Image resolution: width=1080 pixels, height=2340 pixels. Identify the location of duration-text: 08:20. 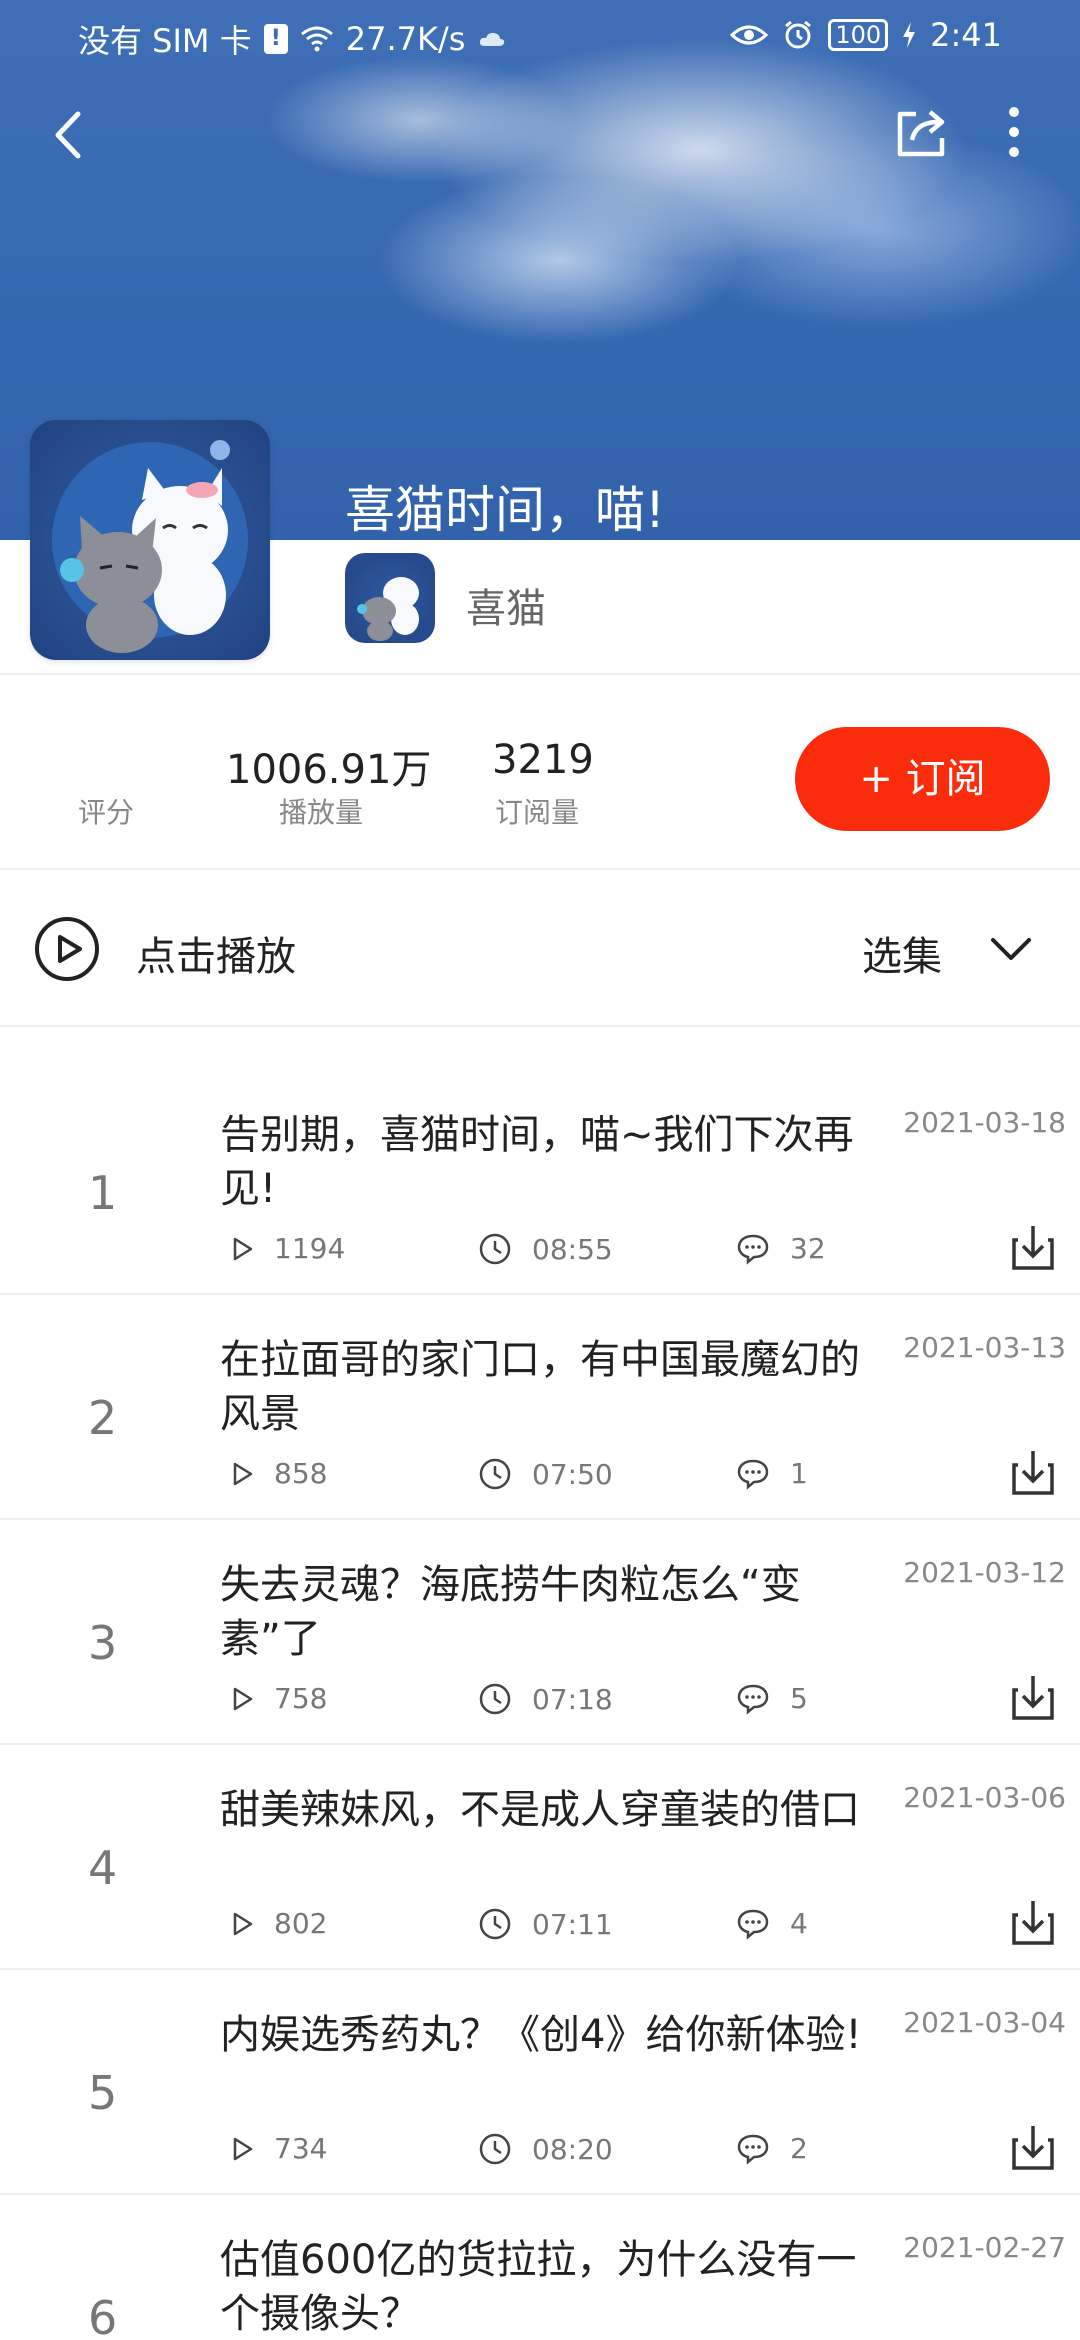
(572, 2149).